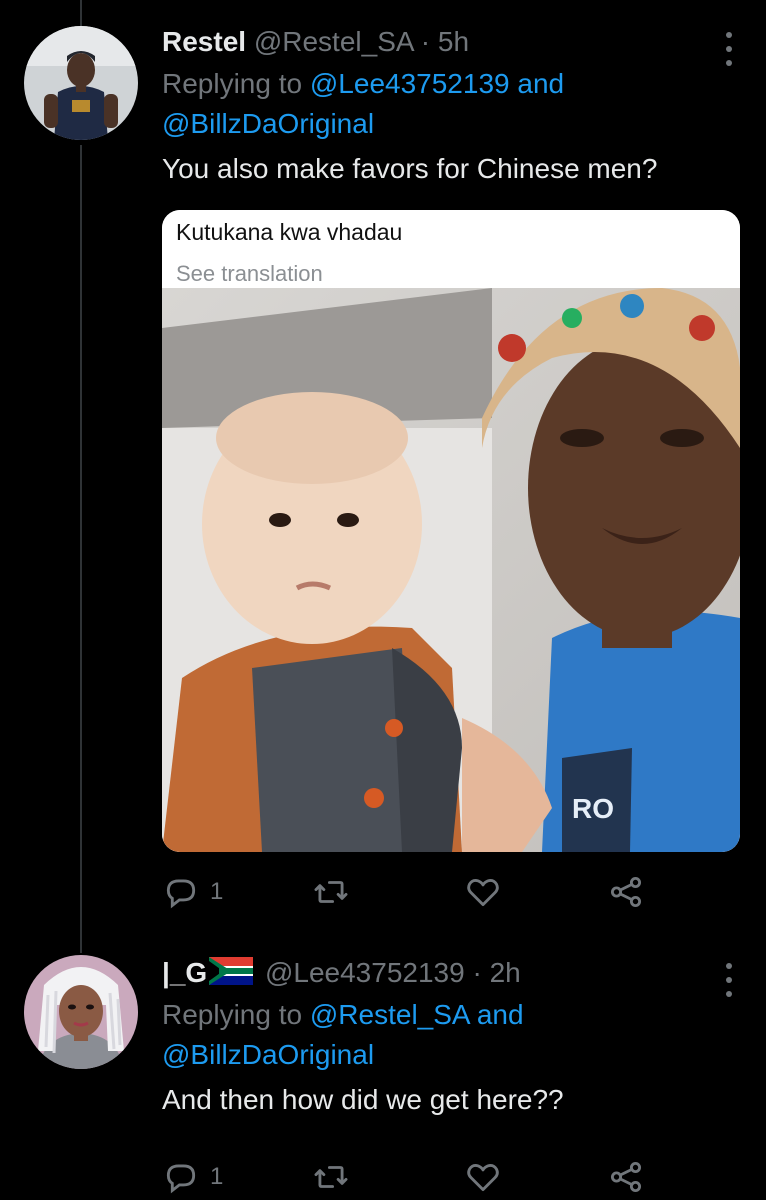  What do you see at coordinates (81, 944) in the screenshot?
I see `thread-connector-second` at bounding box center [81, 944].